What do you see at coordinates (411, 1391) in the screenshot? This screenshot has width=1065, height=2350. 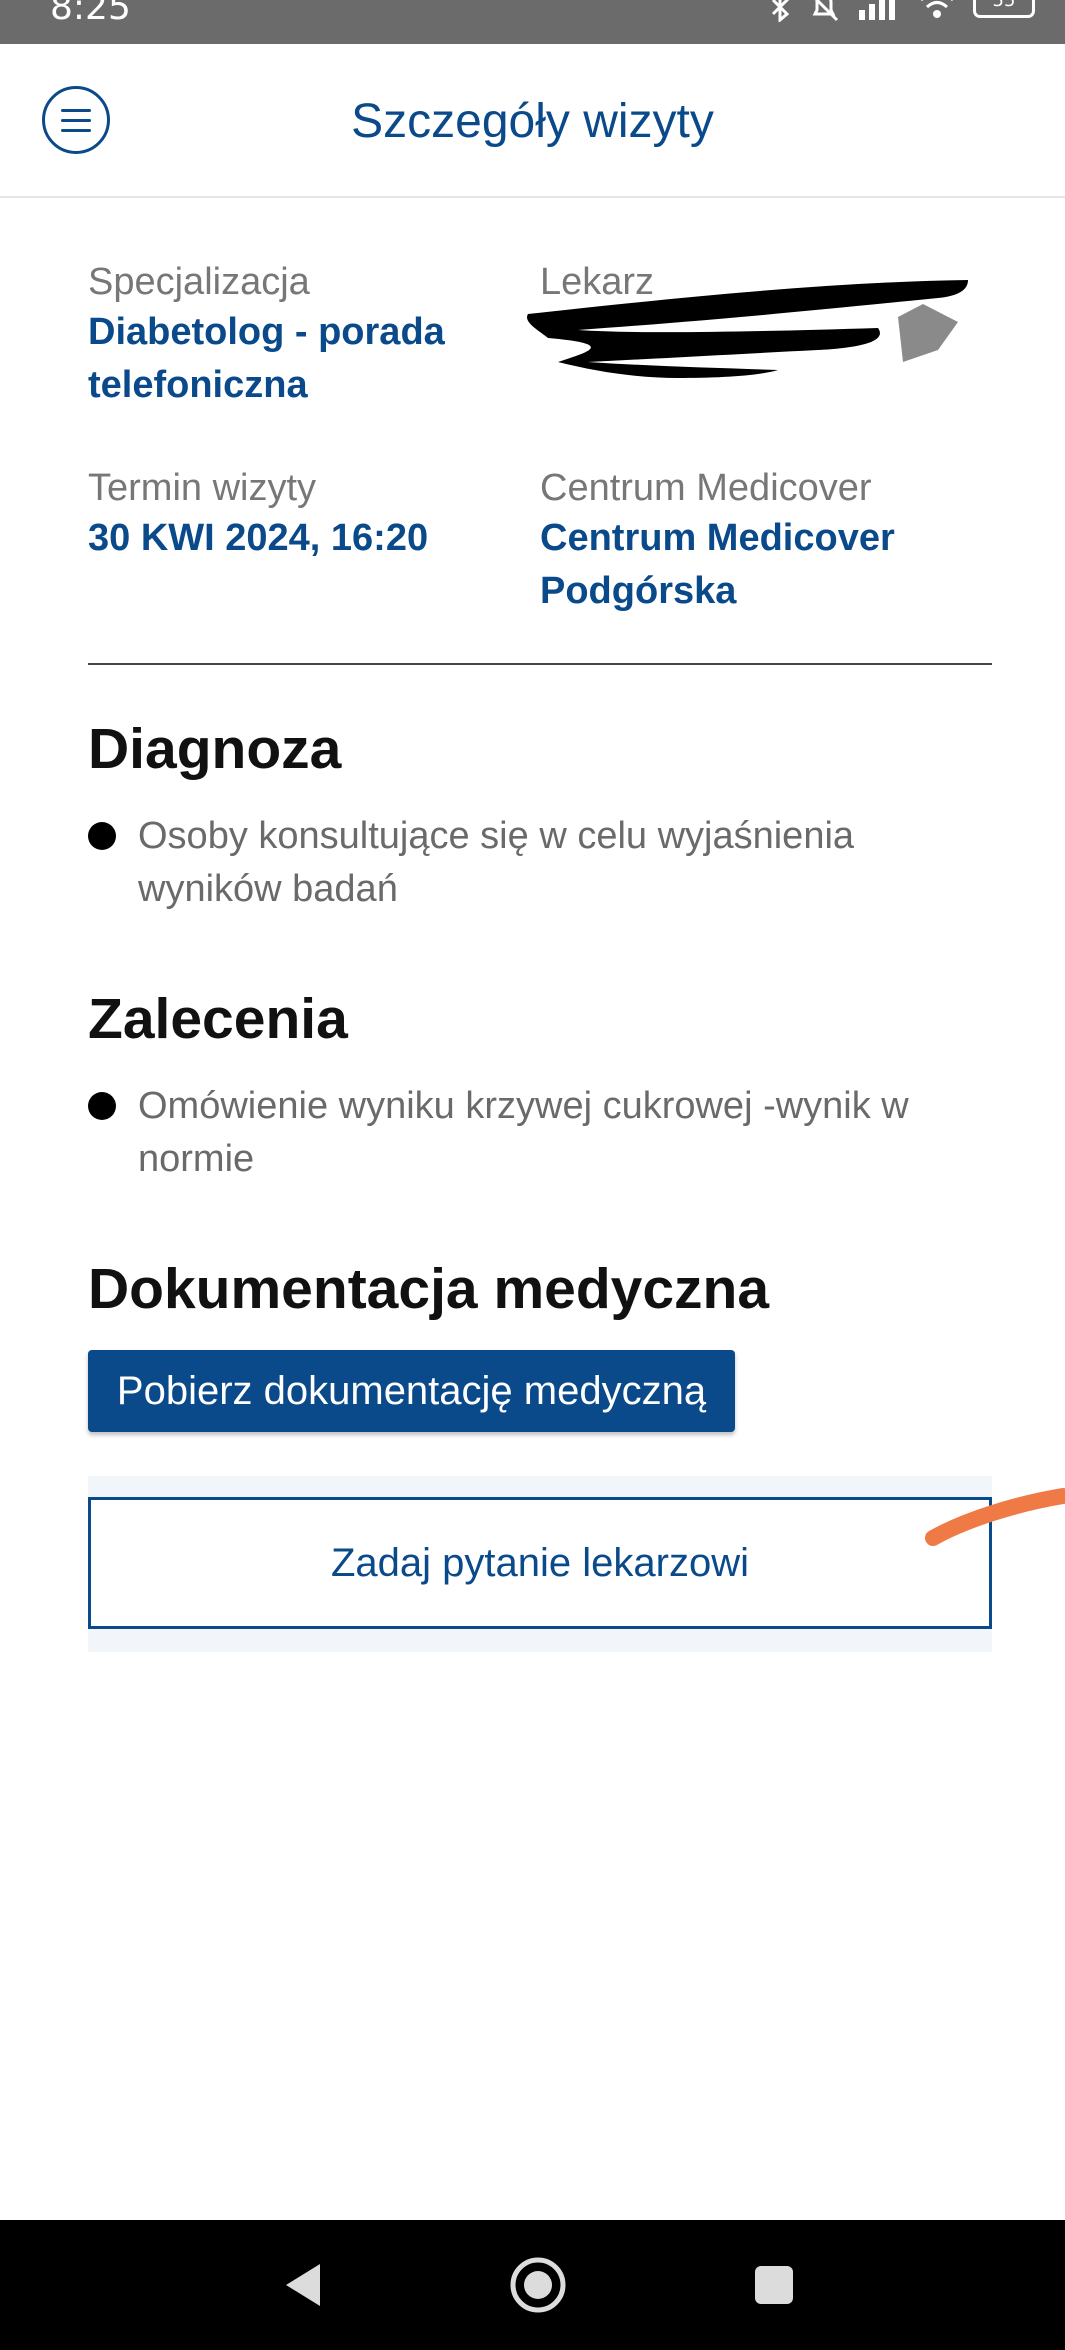 I see `download-documentation-button: Pobierz dokumentację medyczną` at bounding box center [411, 1391].